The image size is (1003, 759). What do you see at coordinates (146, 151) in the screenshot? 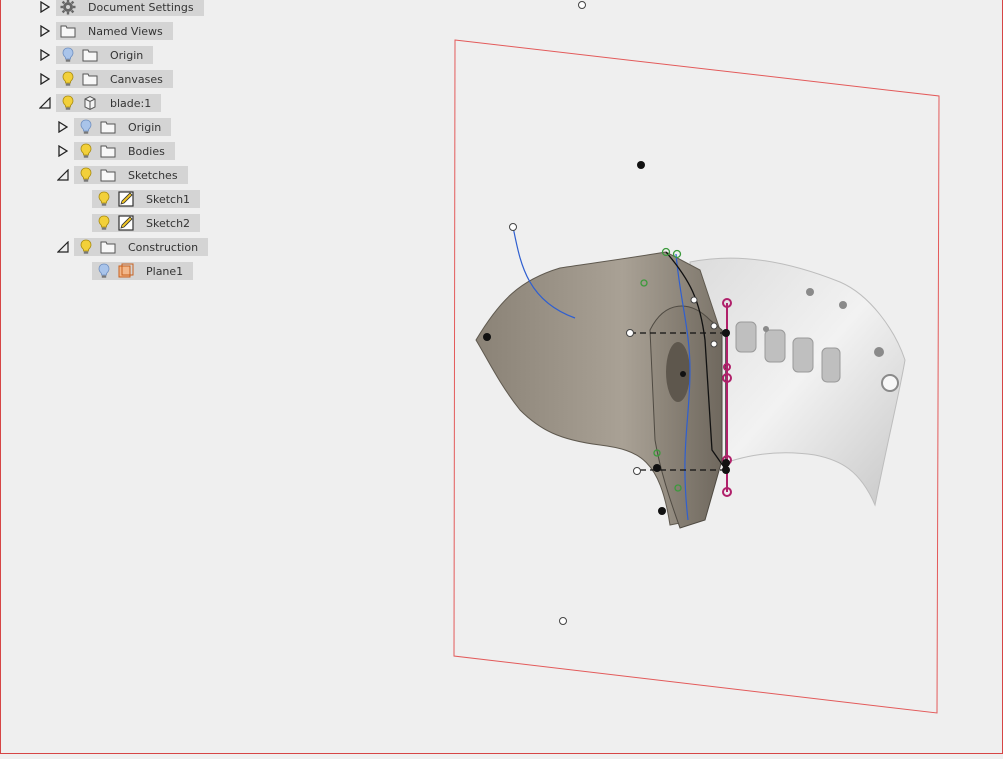
I see `browser-item-label: Bodies` at bounding box center [146, 151].